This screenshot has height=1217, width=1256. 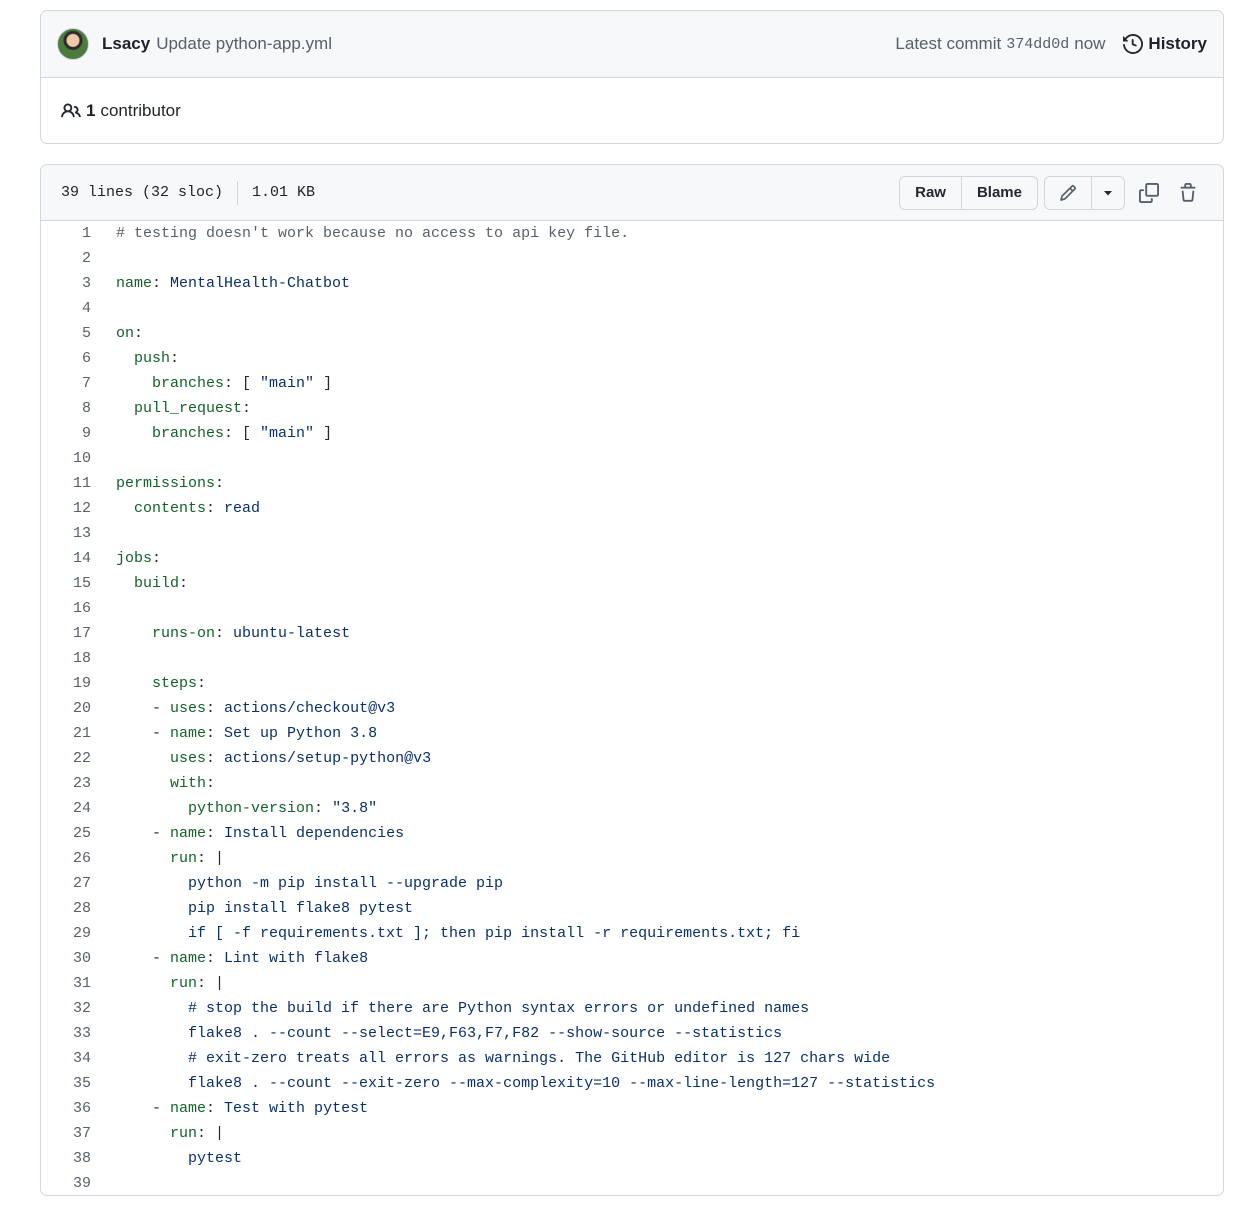 What do you see at coordinates (125, 333) in the screenshot?
I see `code-token: on` at bounding box center [125, 333].